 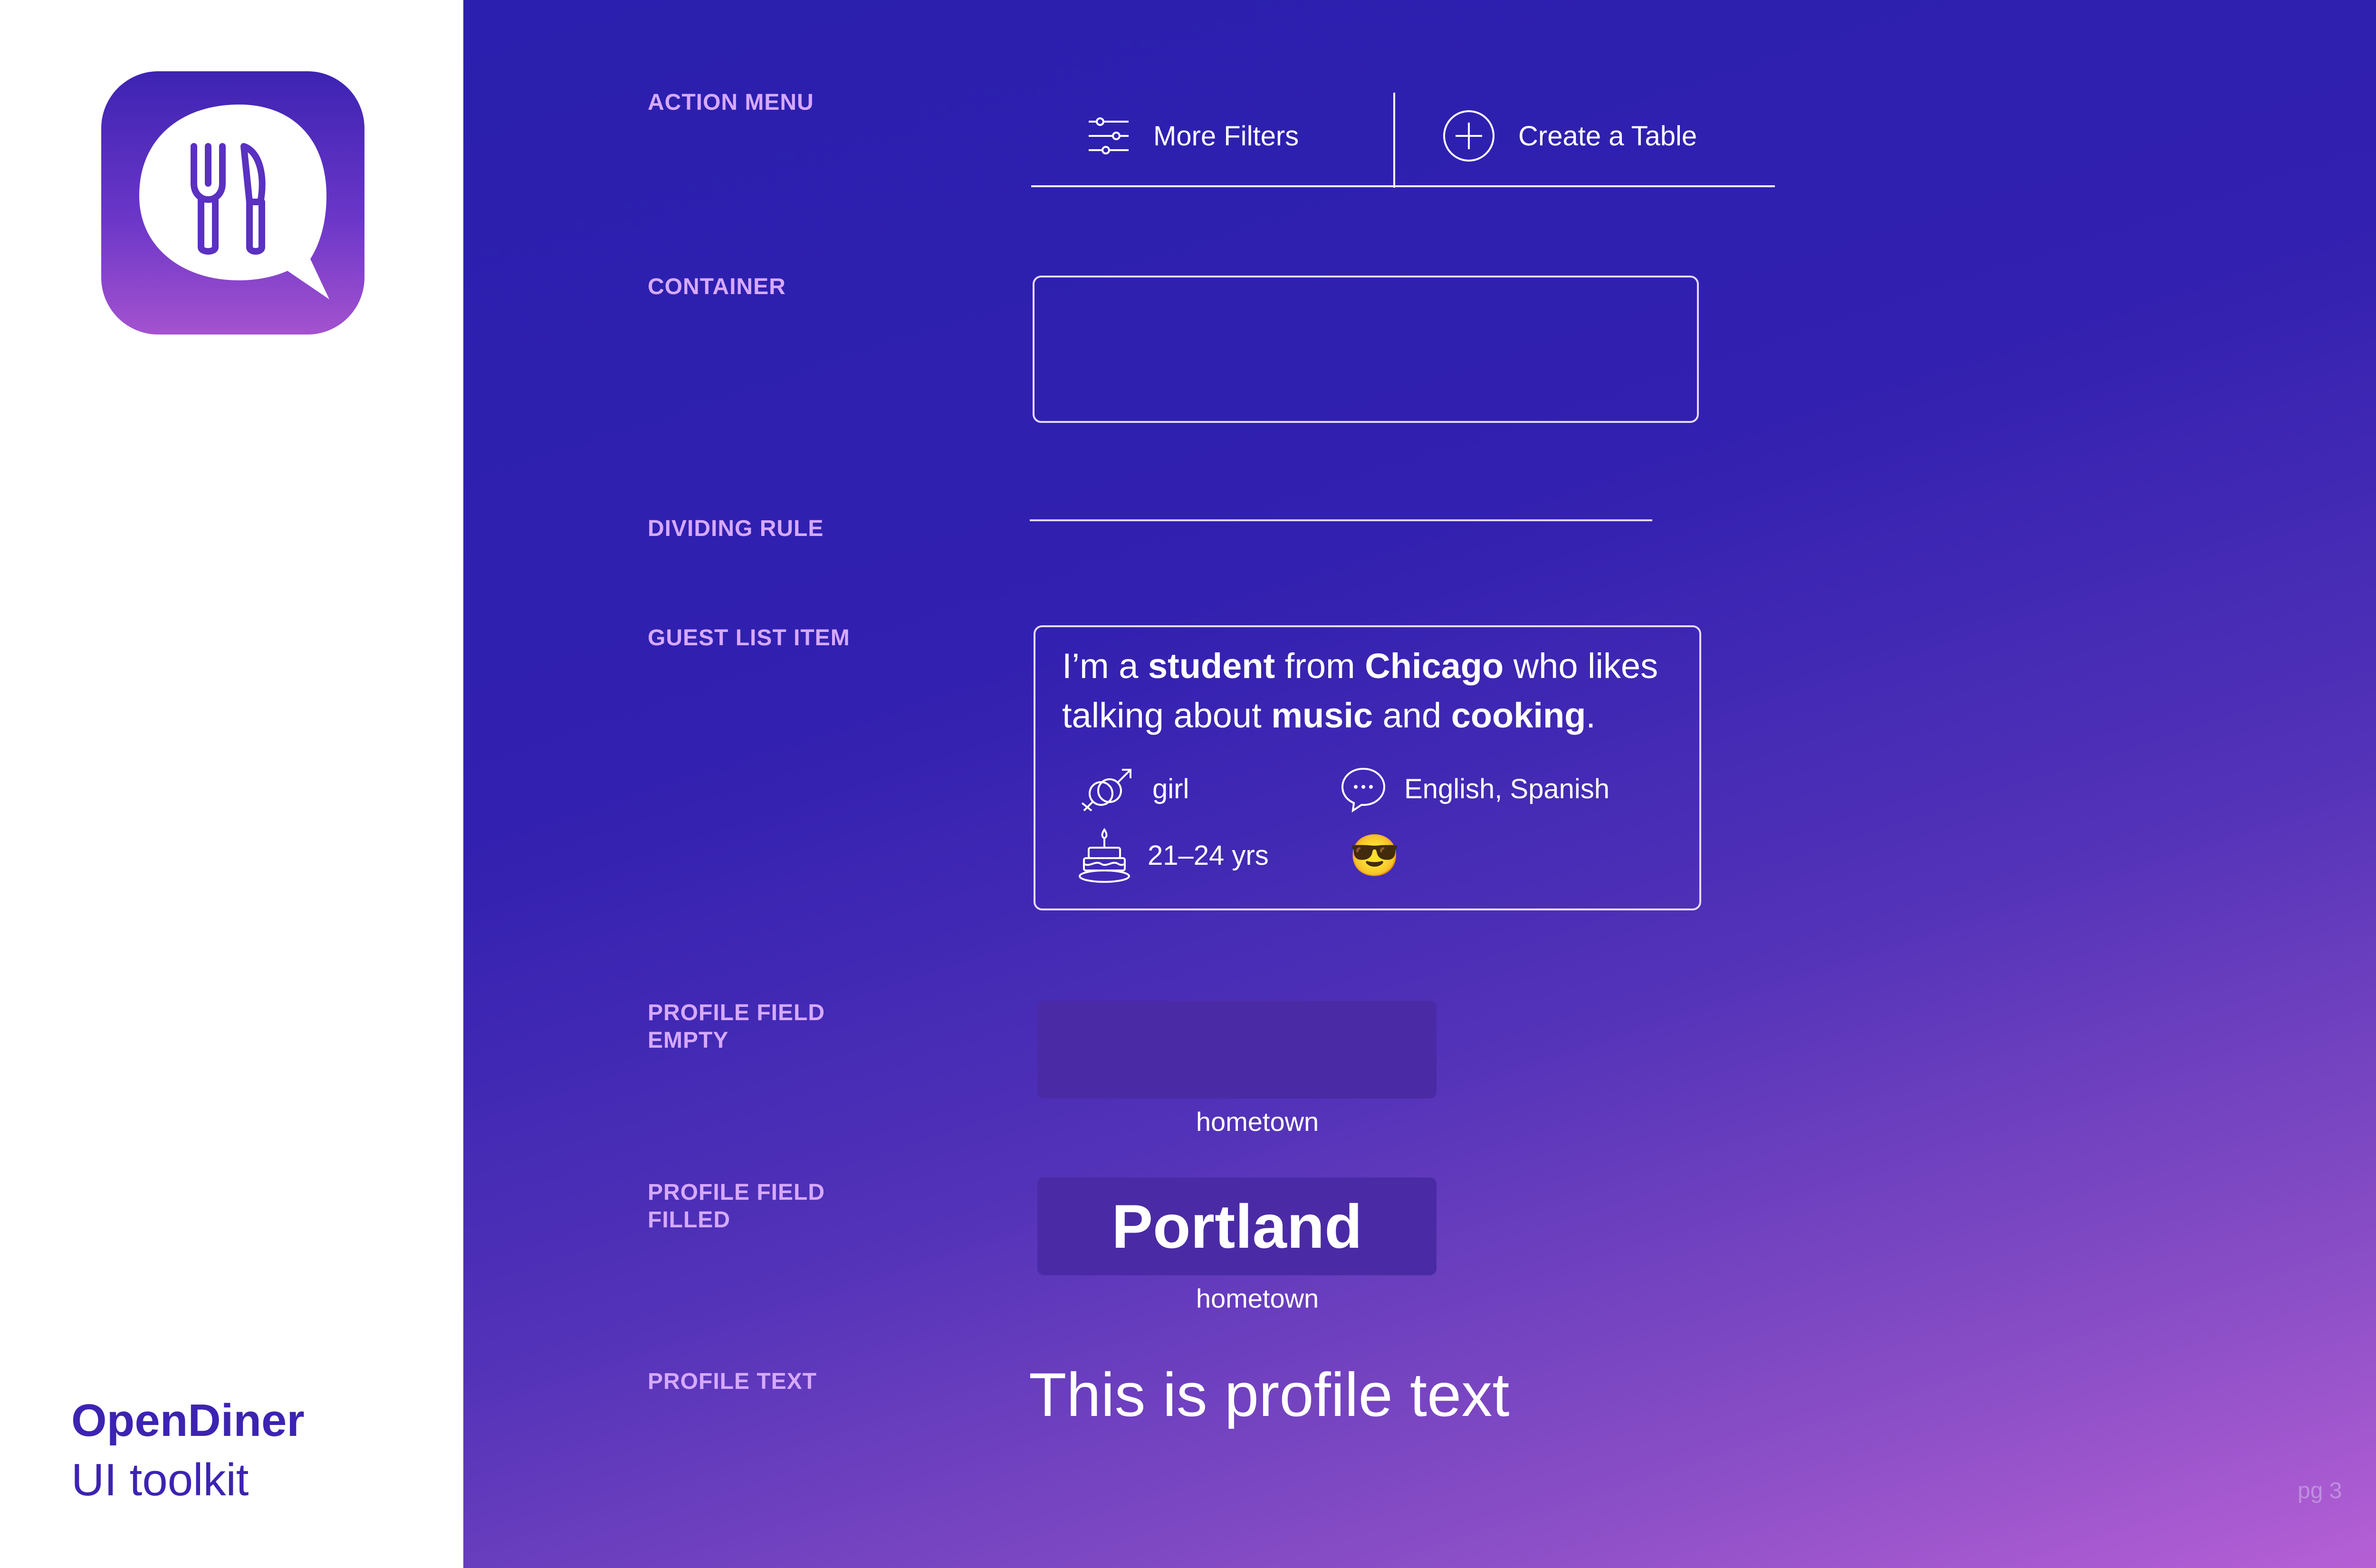 I want to click on sunglasses-emoji-icon: 😎, so click(x=1374, y=856).